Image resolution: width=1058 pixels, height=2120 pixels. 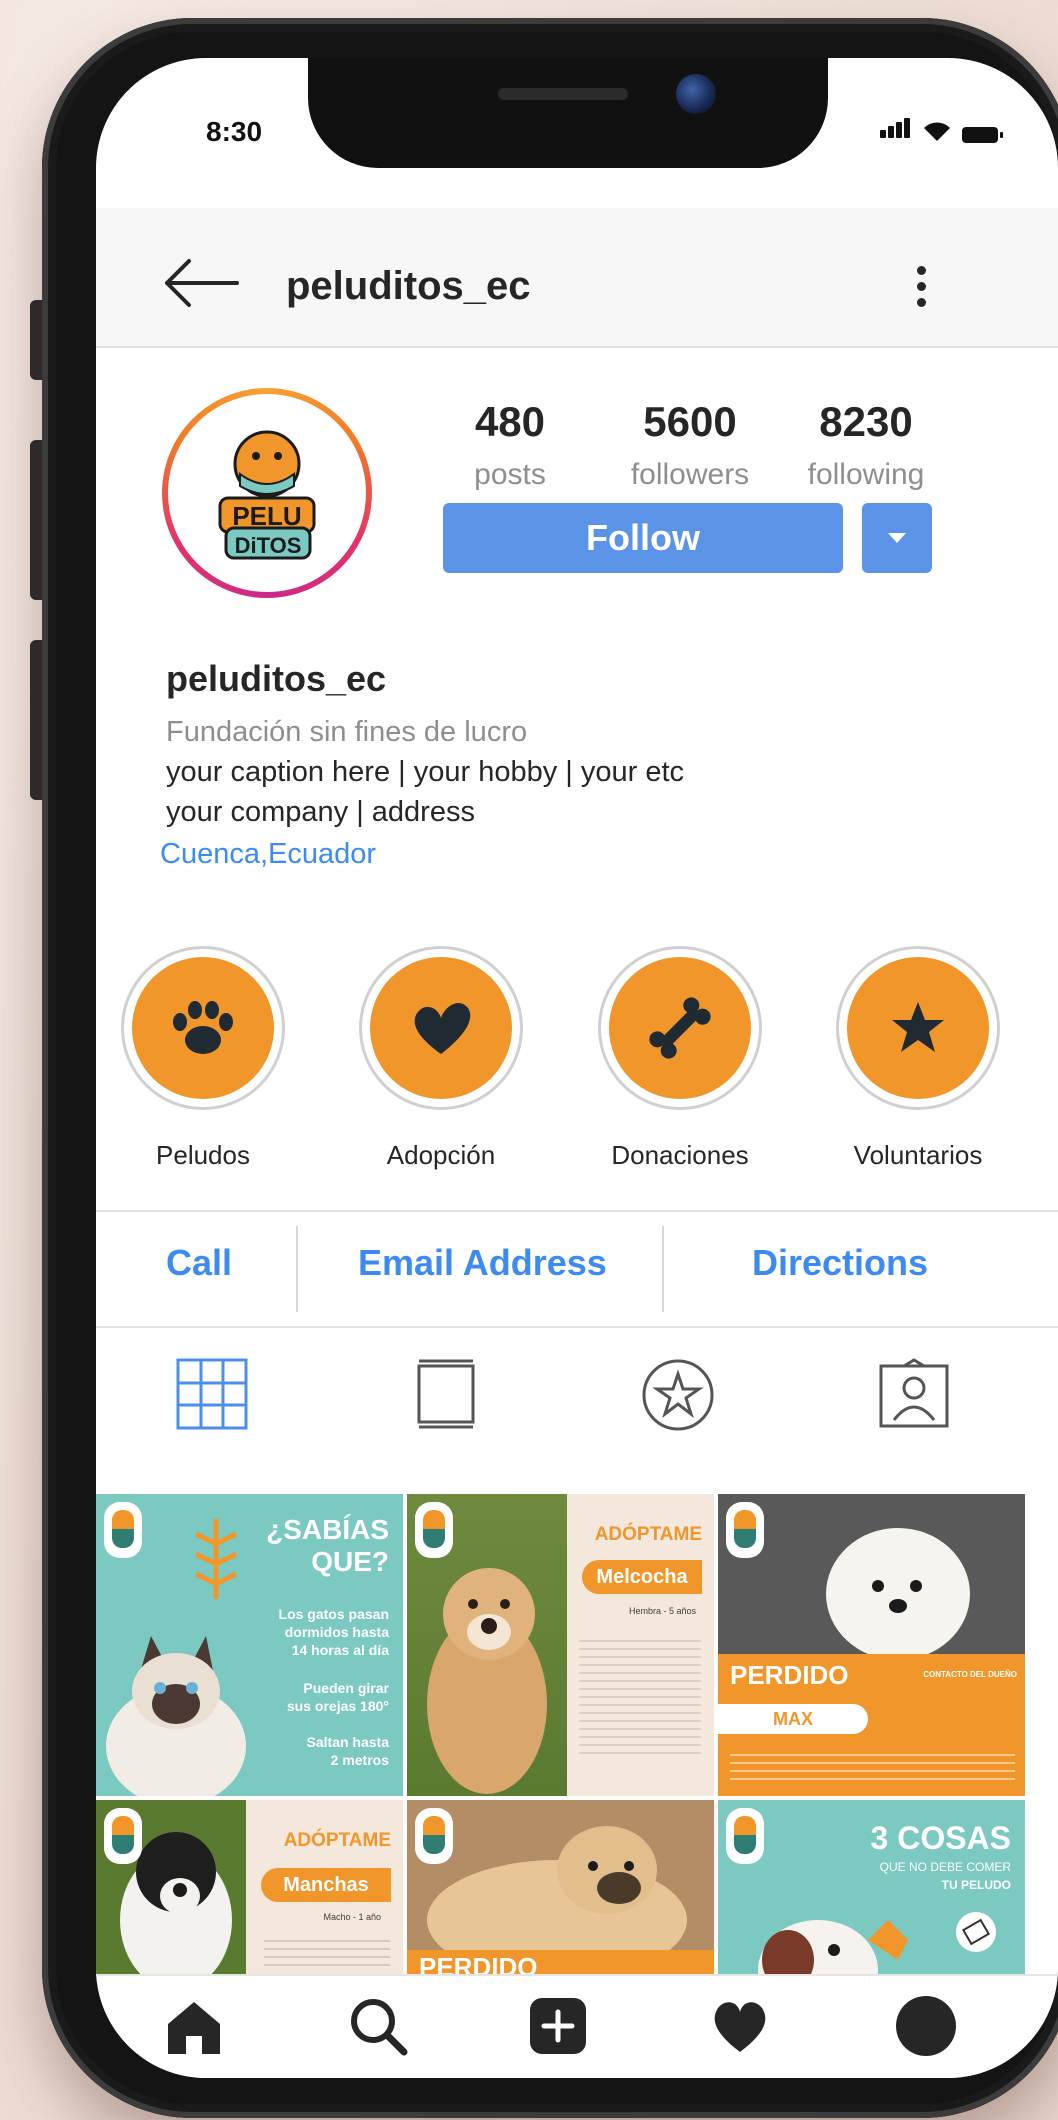 What do you see at coordinates (937, 131) in the screenshot?
I see `wifi-icon` at bounding box center [937, 131].